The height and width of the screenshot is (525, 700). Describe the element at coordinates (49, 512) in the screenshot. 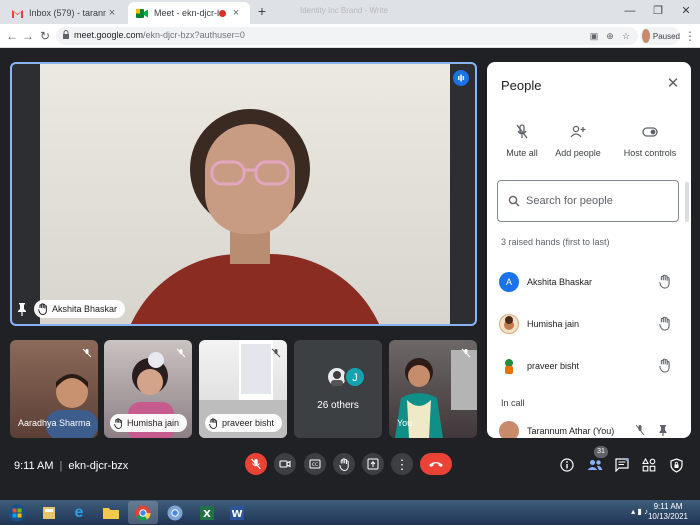

I see `taskbar-app-explorer-folder` at that location.